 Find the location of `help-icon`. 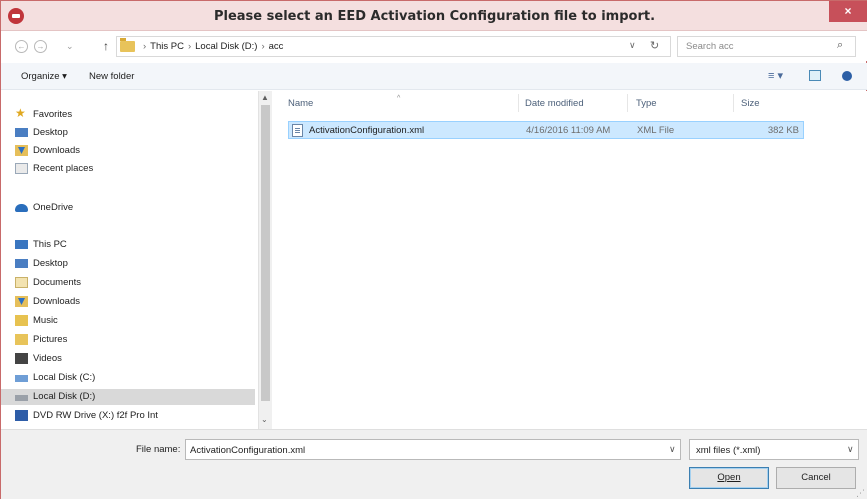

help-icon is located at coordinates (847, 76).